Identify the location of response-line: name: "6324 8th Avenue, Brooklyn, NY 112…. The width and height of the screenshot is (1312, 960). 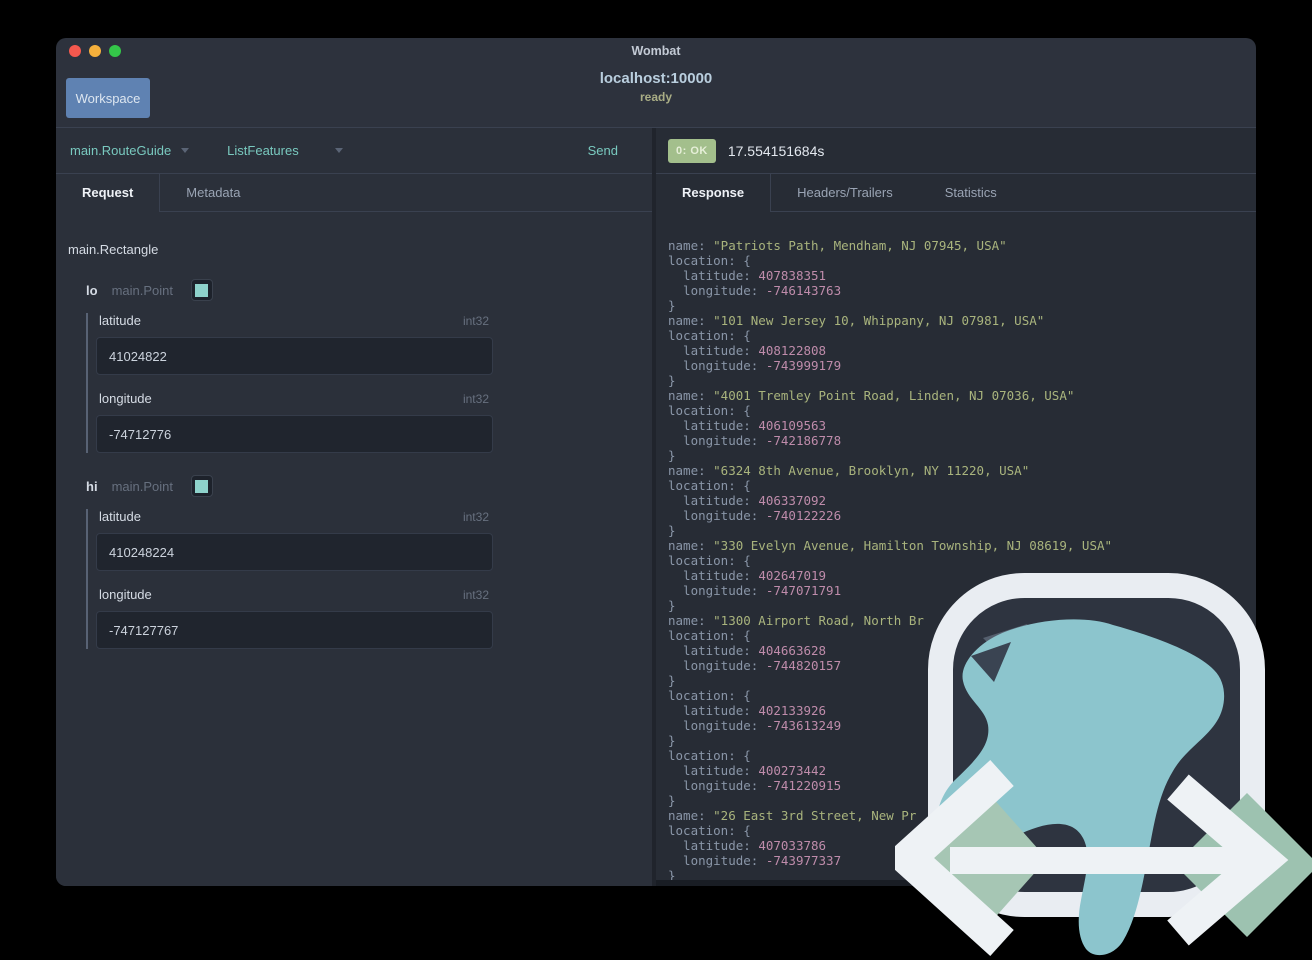
(960, 470).